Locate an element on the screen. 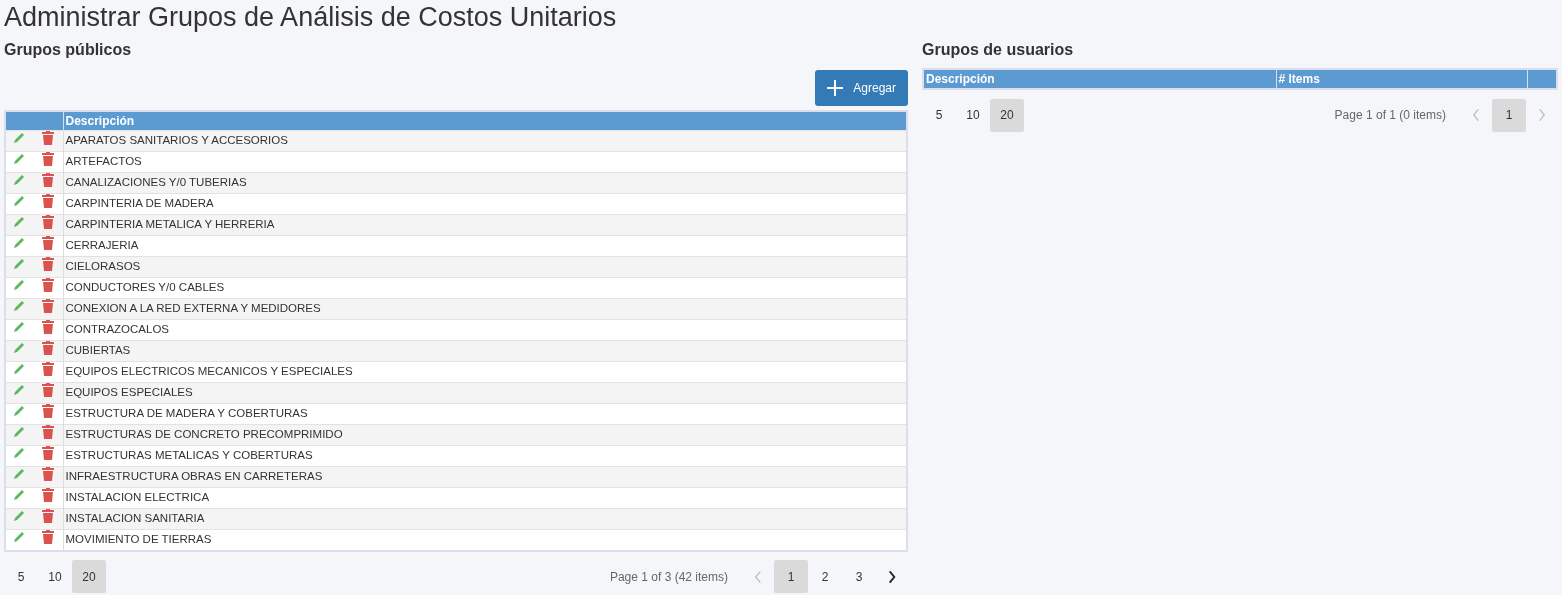 The image size is (1562, 595). page-summary: Page 1 of 3 (42 items) is located at coordinates (668, 577).